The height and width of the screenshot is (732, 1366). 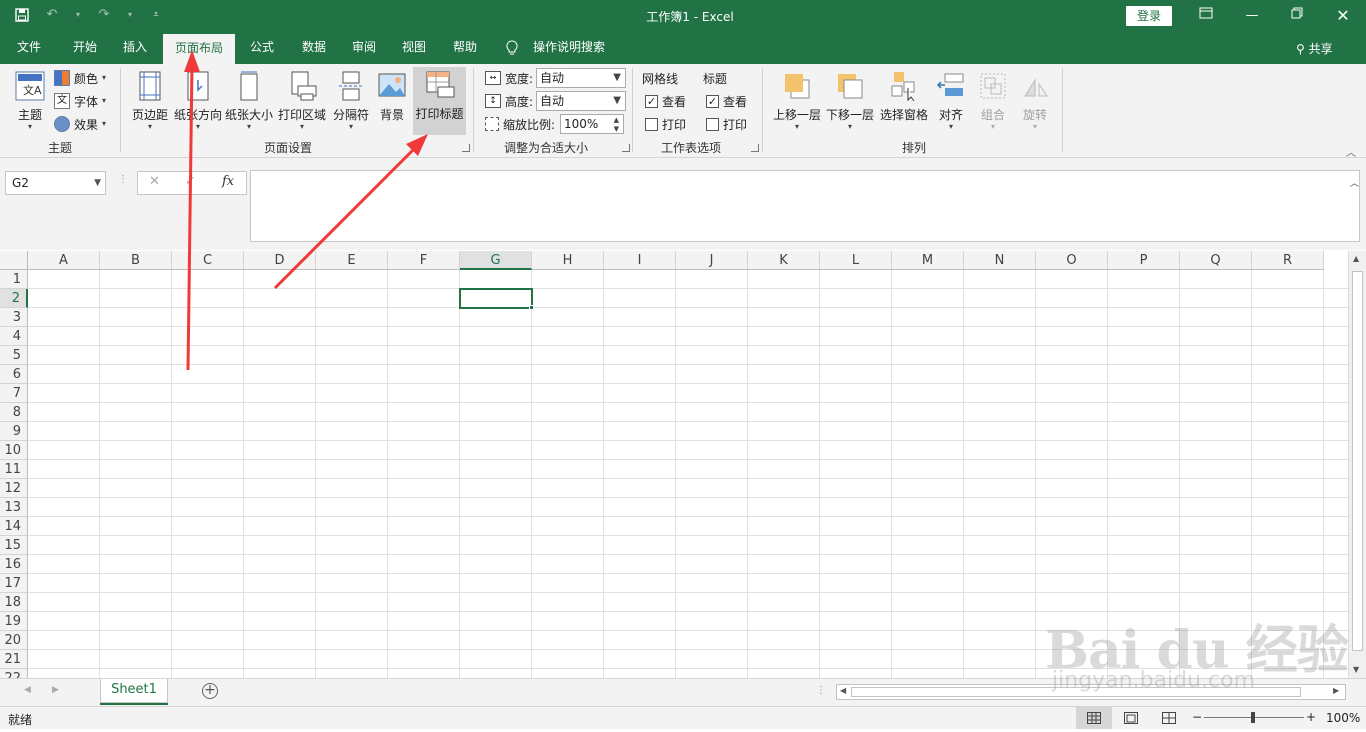 I want to click on spinner-arrows-icon: ▲ ▼, so click(x=616, y=125).